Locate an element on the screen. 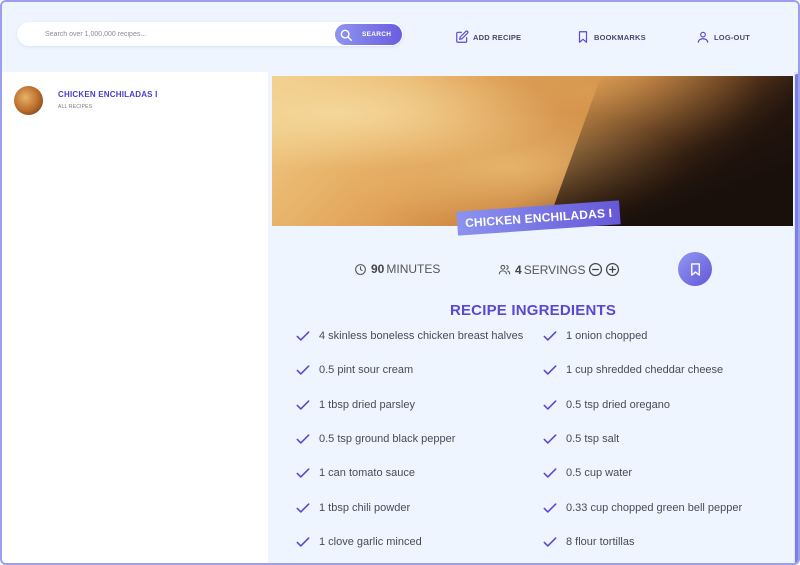 The height and width of the screenshot is (565, 800). nav-bookmarks: BOOKMARKS is located at coordinates (611, 37).